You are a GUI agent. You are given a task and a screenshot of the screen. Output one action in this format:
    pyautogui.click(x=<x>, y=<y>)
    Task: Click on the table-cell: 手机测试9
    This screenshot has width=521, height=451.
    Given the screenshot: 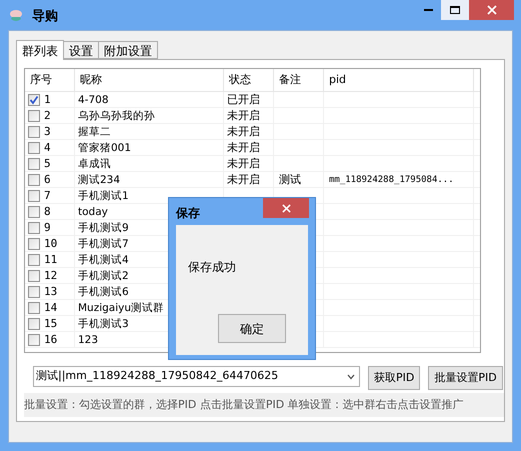 What is the action you would take?
    pyautogui.click(x=103, y=227)
    